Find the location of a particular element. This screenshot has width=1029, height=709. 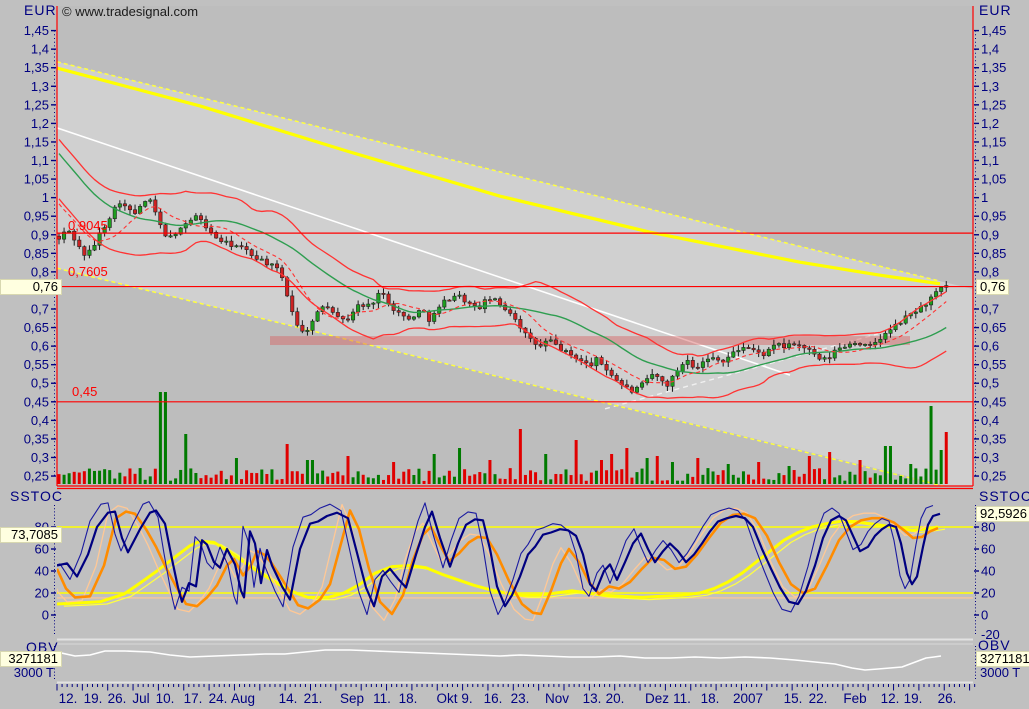

price-tick-label-left: 0,55 is located at coordinates (36, 364).